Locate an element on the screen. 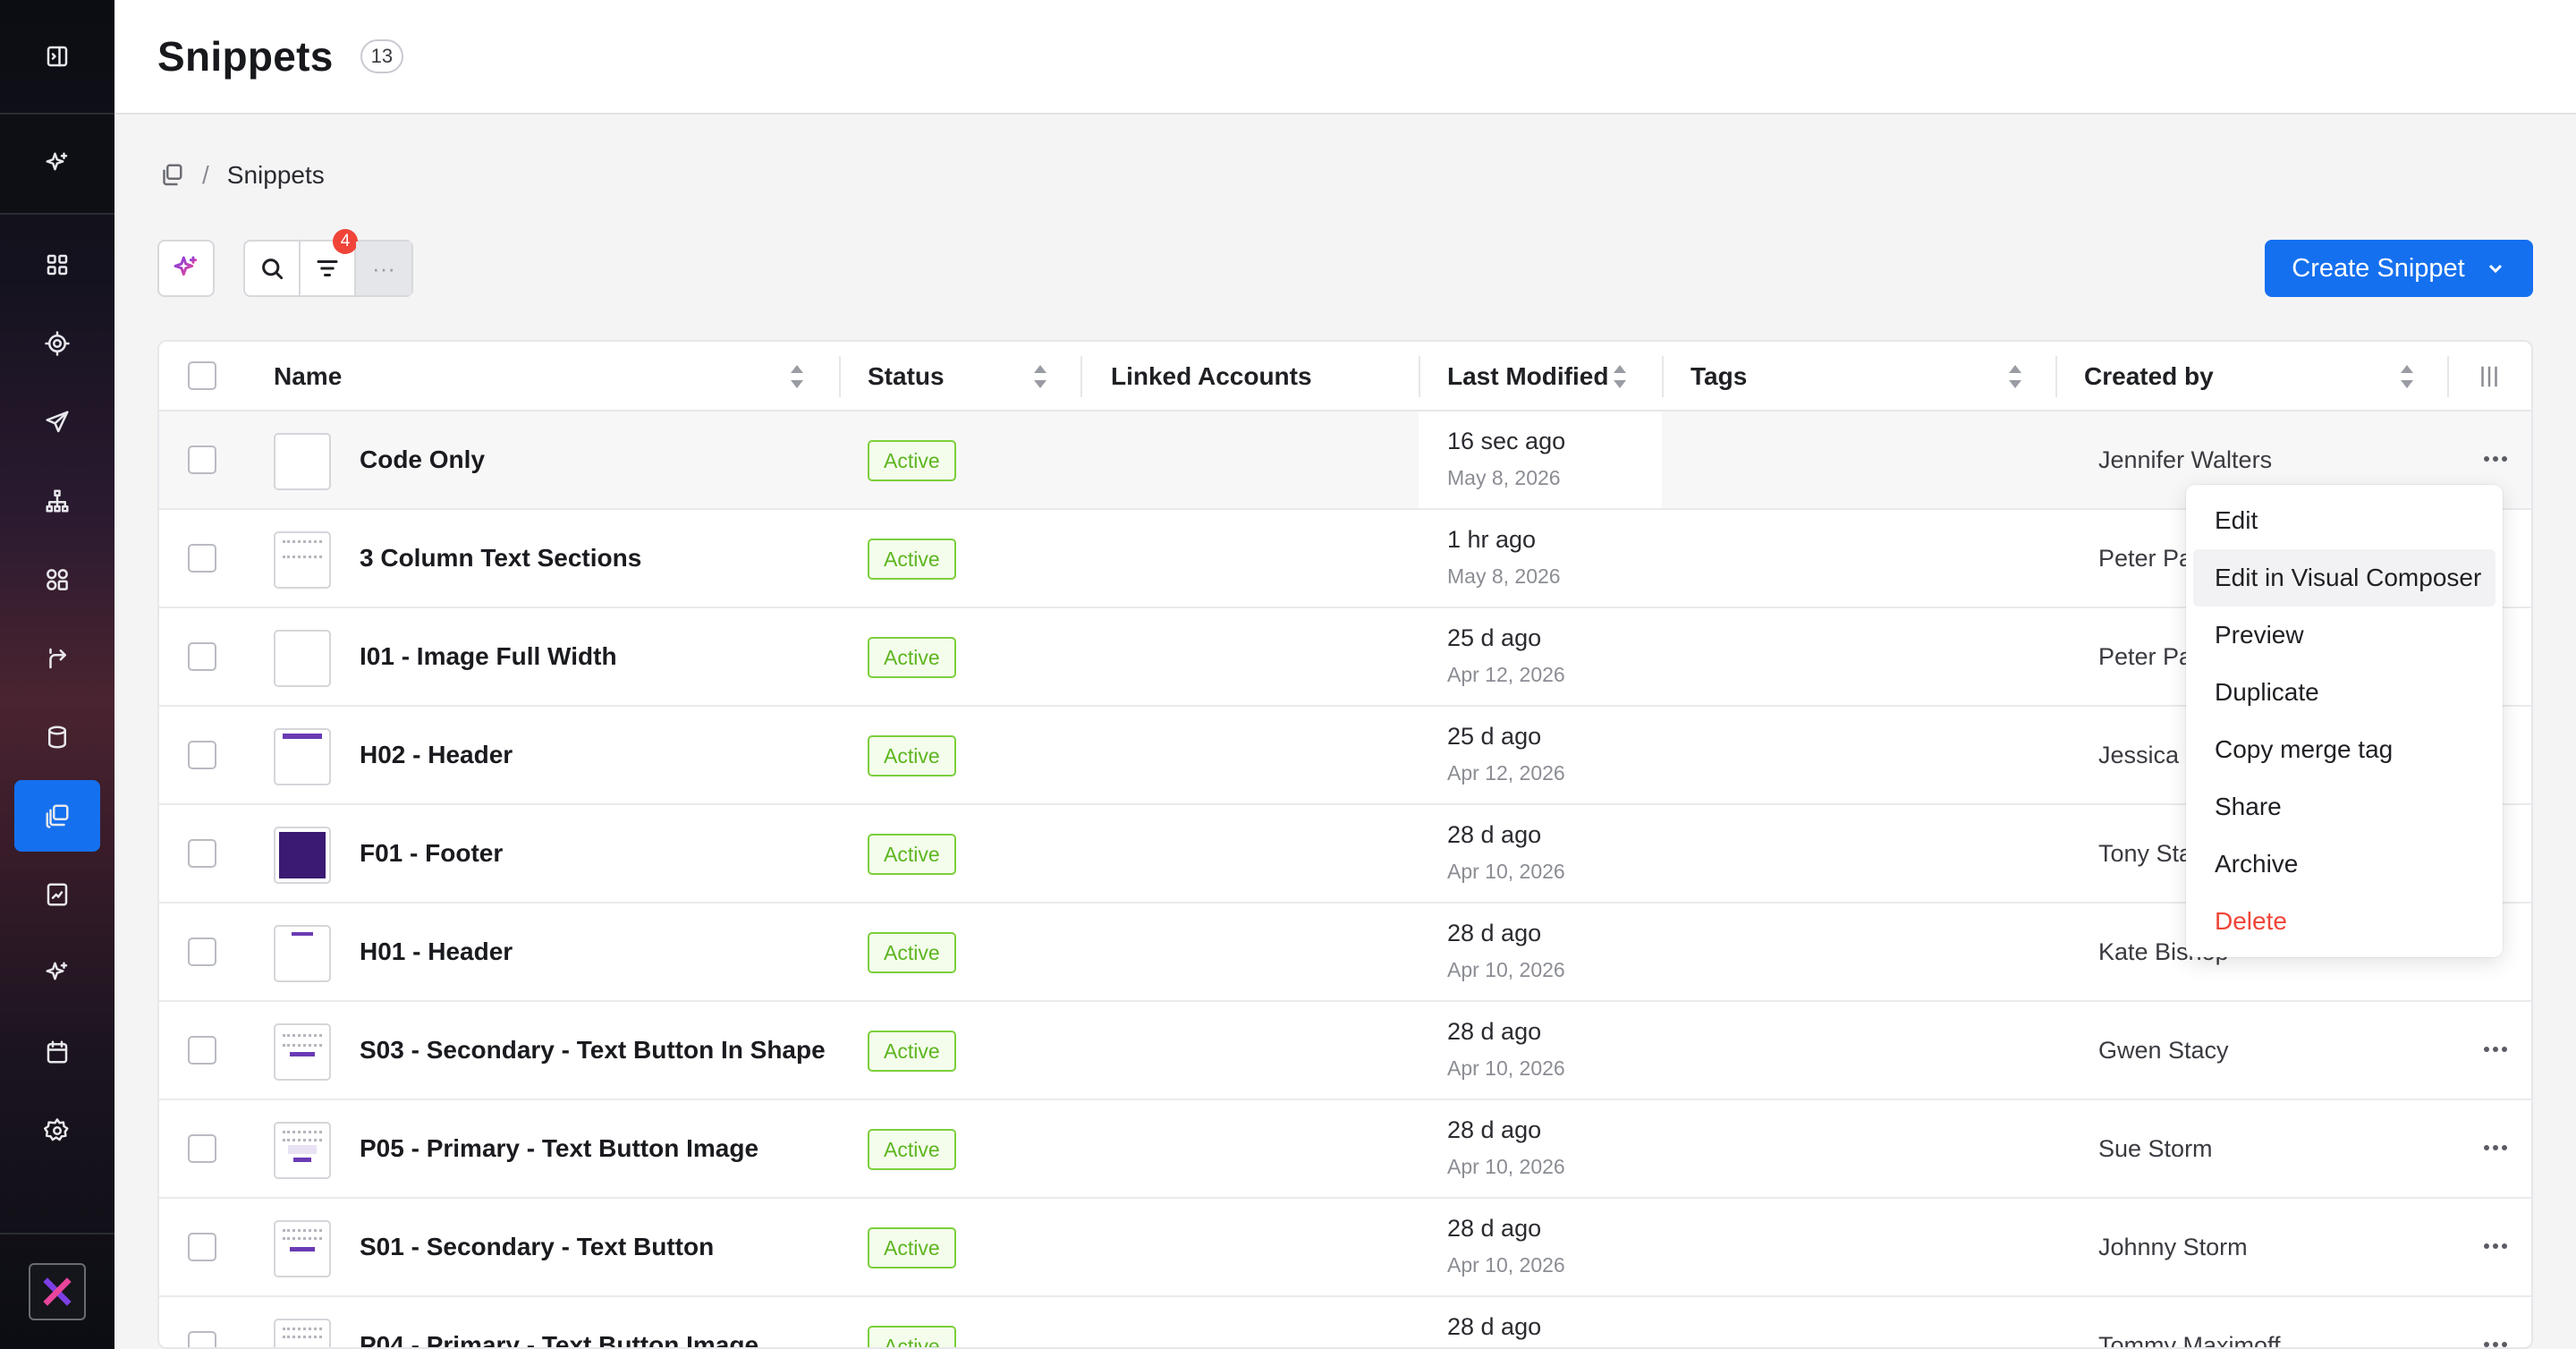 This screenshot has height=1349, width=2576. sort-created-icon is located at coordinates (2407, 376).